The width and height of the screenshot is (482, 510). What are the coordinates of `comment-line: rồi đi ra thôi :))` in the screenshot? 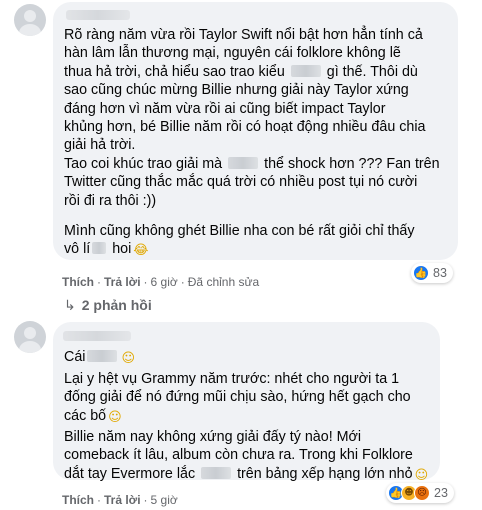 It's located at (110, 200).